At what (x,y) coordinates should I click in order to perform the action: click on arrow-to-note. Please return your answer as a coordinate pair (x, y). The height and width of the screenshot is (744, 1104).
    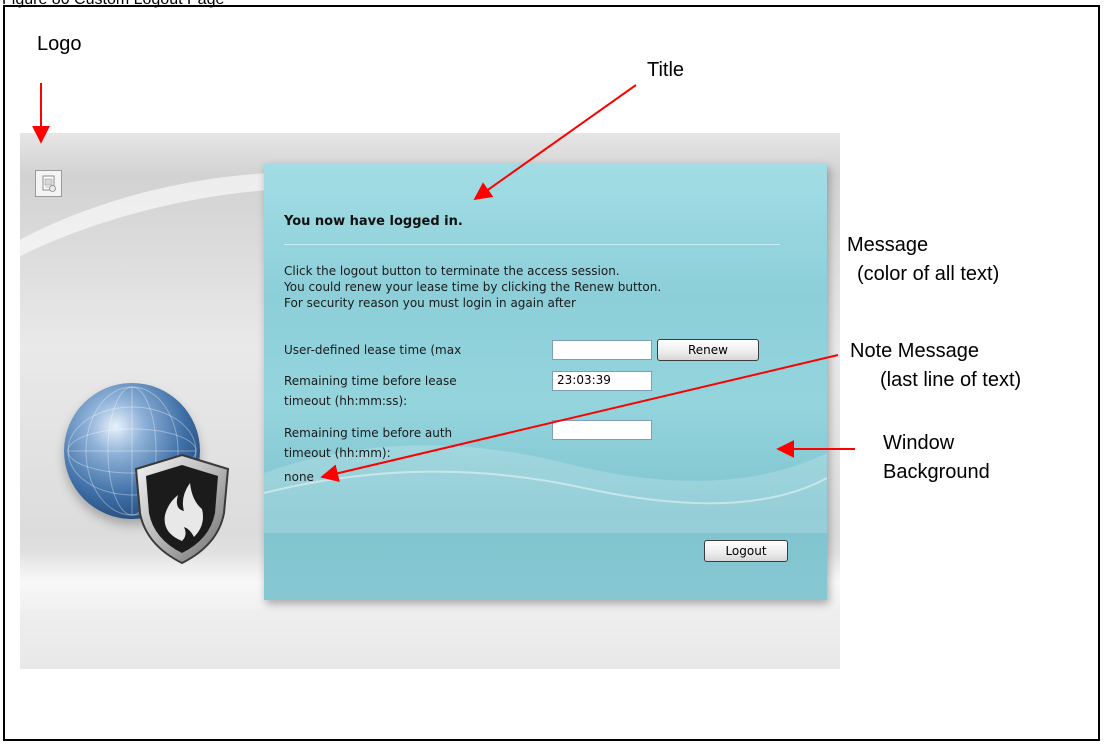
    Looking at the image, I should click on (579, 418).